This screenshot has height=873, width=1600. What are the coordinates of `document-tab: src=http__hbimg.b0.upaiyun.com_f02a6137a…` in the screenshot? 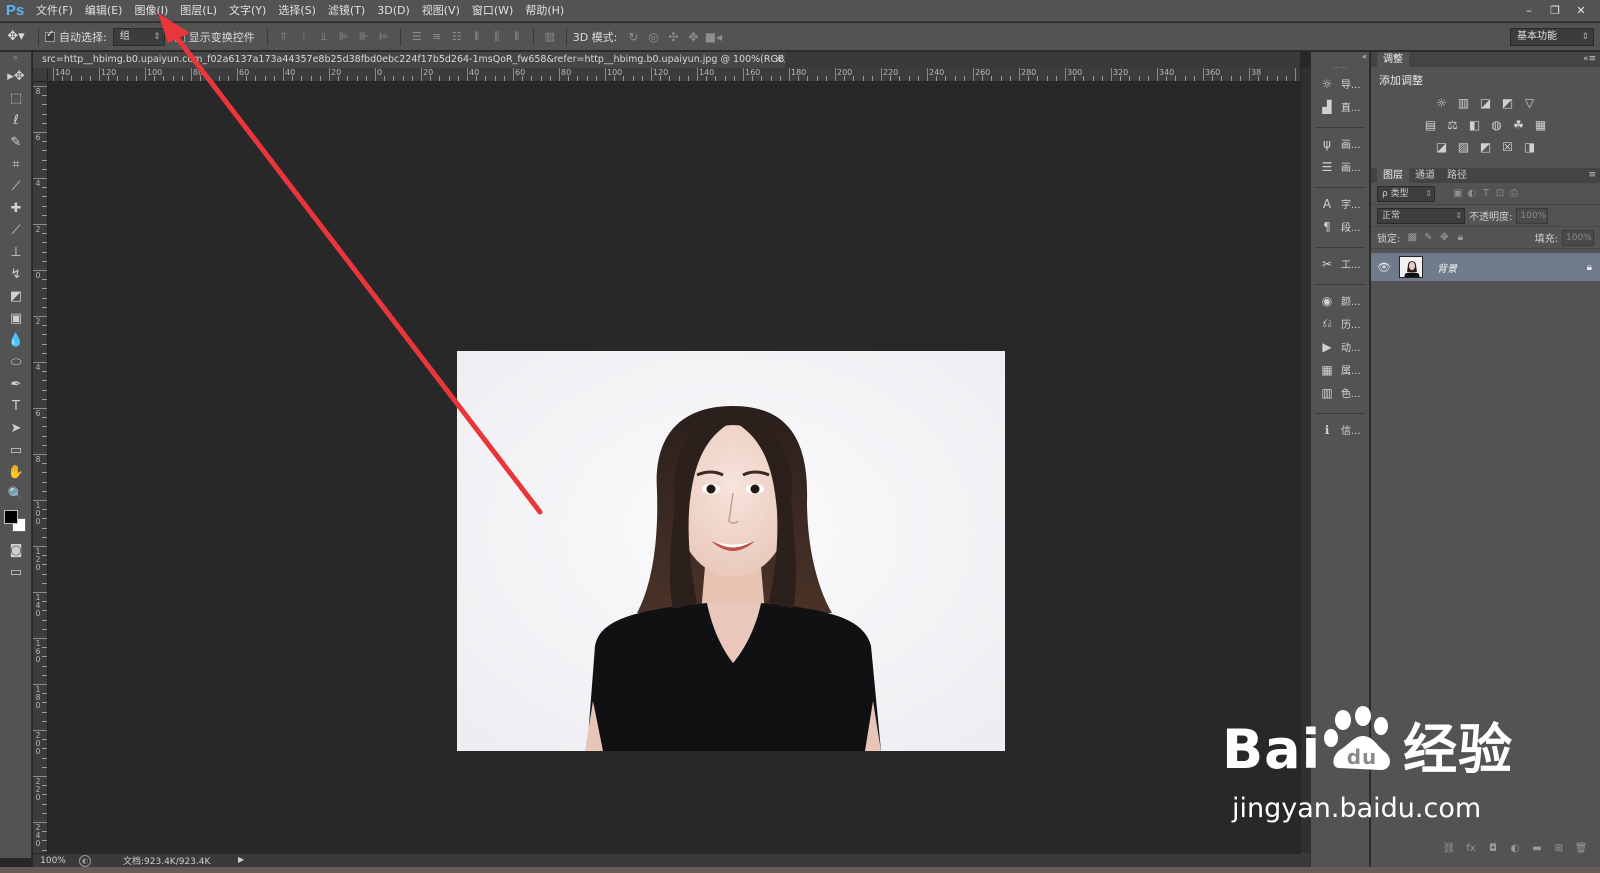 It's located at (409, 60).